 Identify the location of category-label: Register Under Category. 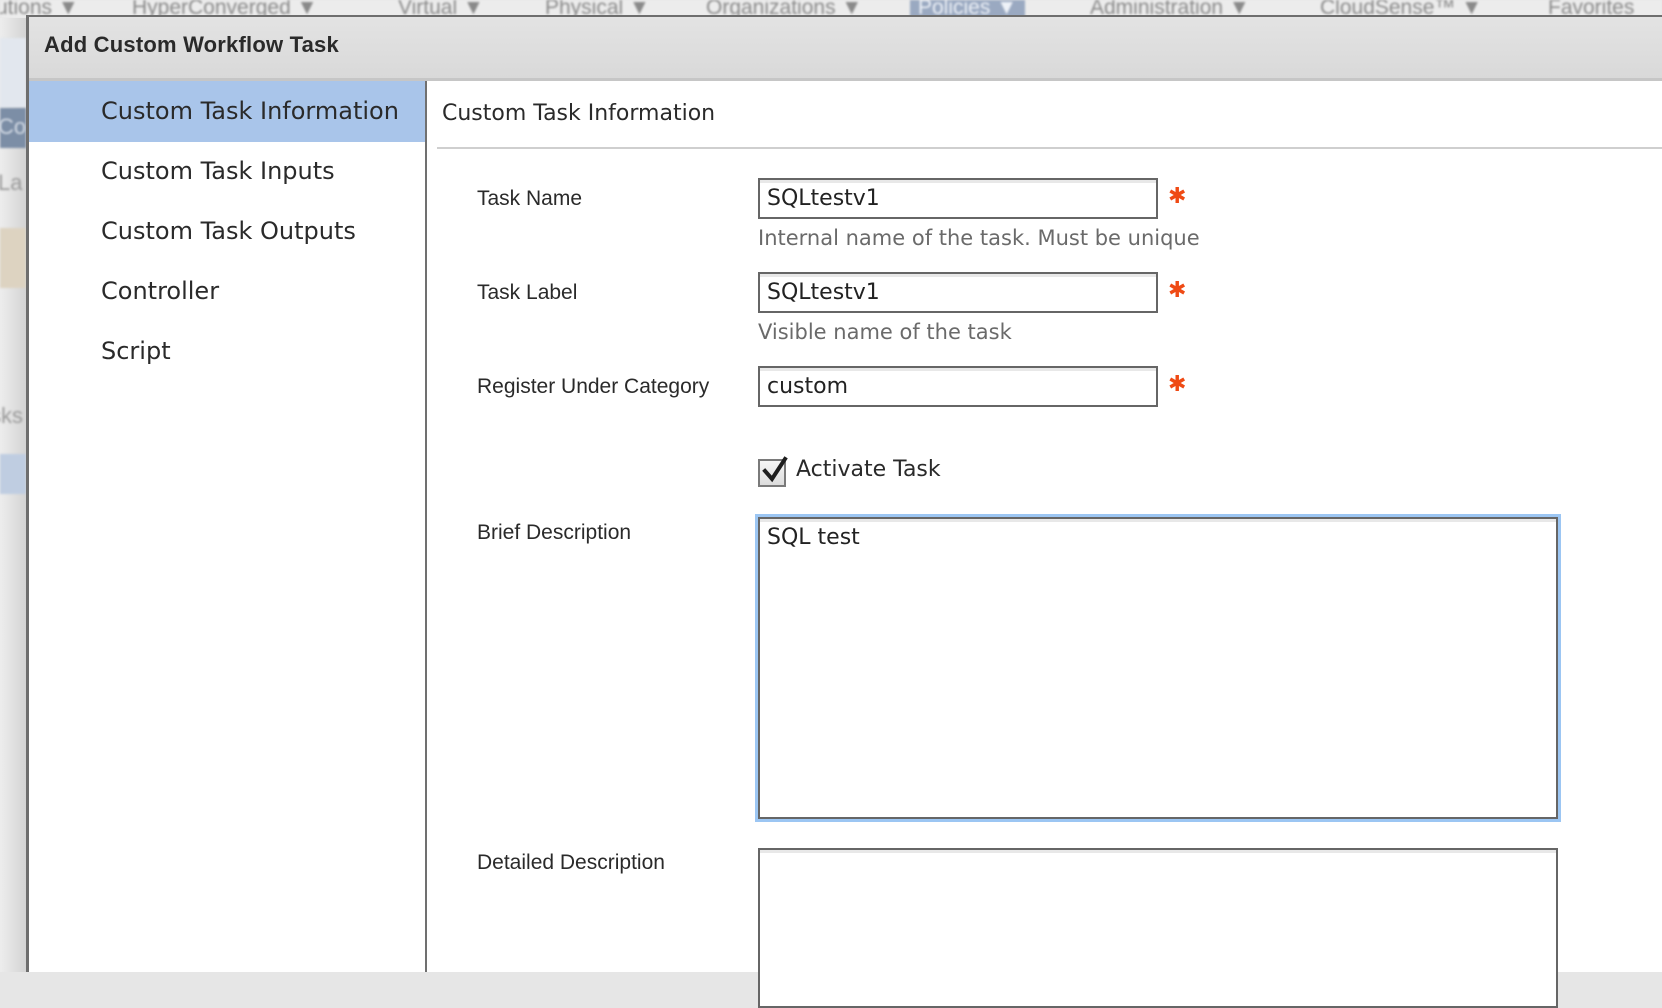
(593, 386).